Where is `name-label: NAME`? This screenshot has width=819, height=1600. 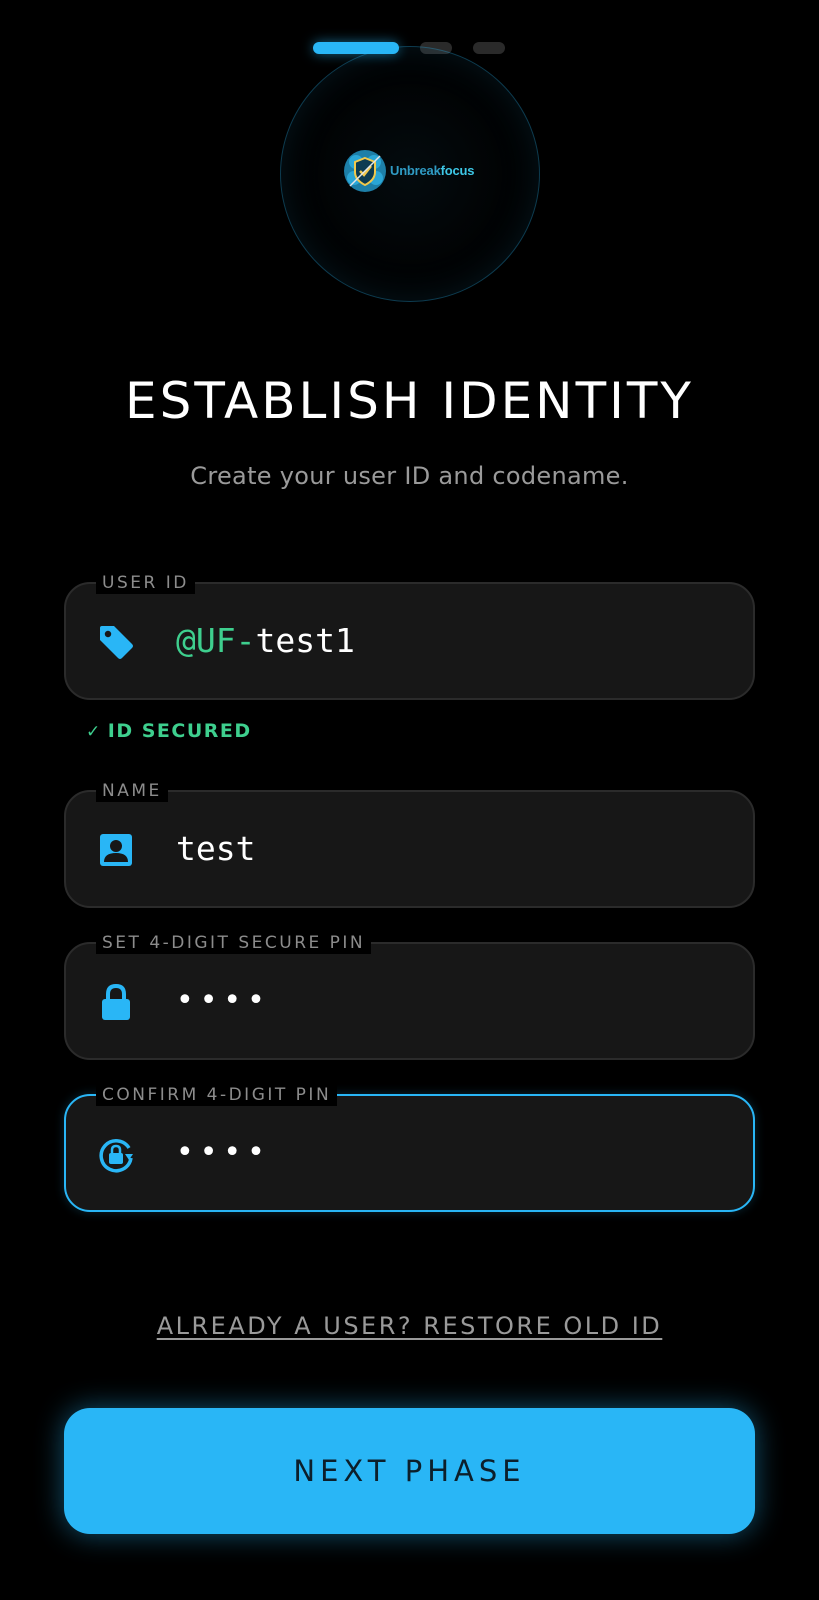
name-label: NAME is located at coordinates (132, 791).